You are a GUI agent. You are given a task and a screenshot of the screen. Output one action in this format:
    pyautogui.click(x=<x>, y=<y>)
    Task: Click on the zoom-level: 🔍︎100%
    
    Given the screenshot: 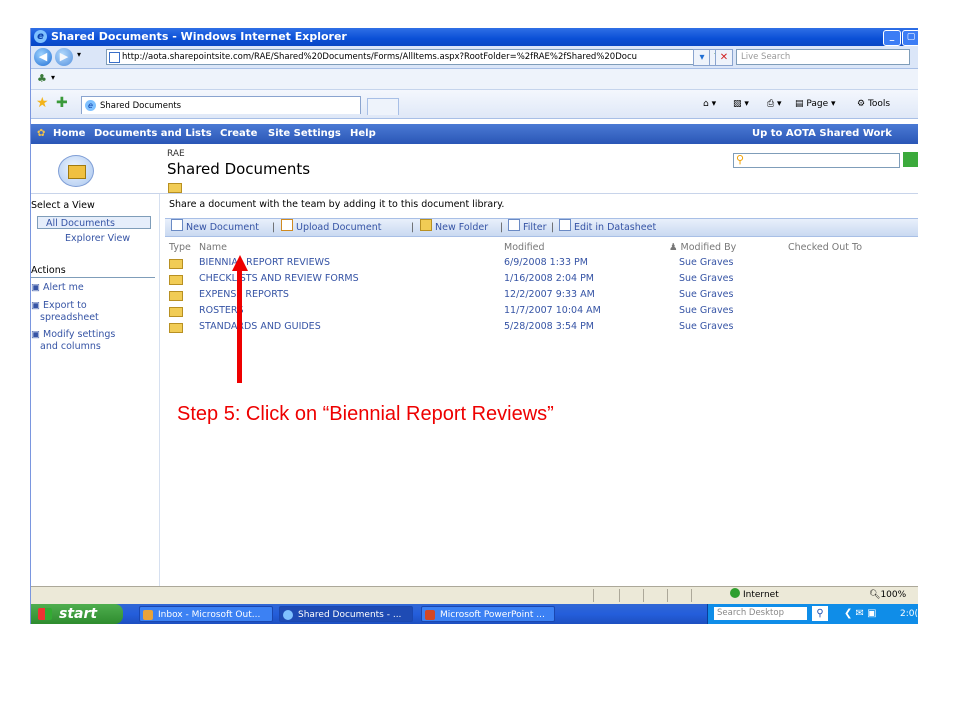 What is the action you would take?
    pyautogui.click(x=887, y=595)
    